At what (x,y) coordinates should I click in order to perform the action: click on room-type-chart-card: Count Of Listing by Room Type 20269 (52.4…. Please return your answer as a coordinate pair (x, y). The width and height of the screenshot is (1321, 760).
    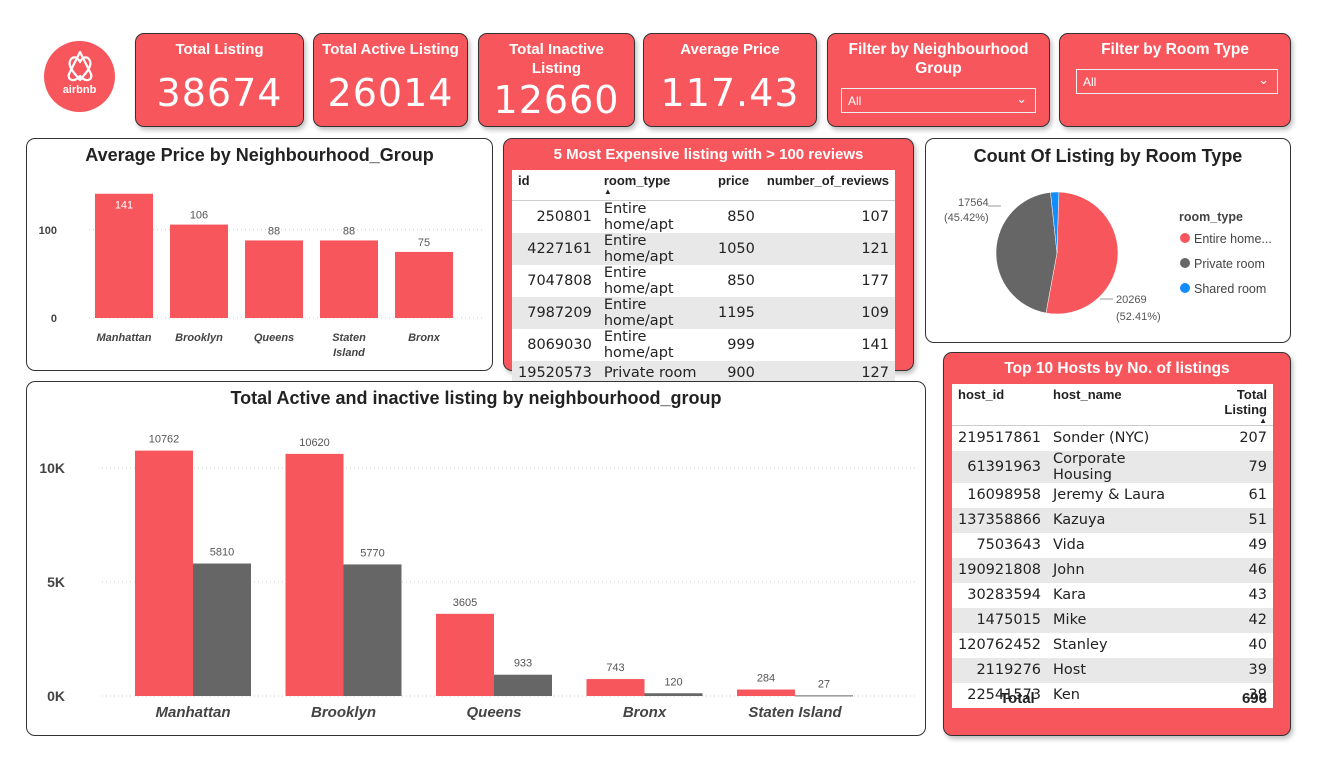
    Looking at the image, I should click on (1108, 240).